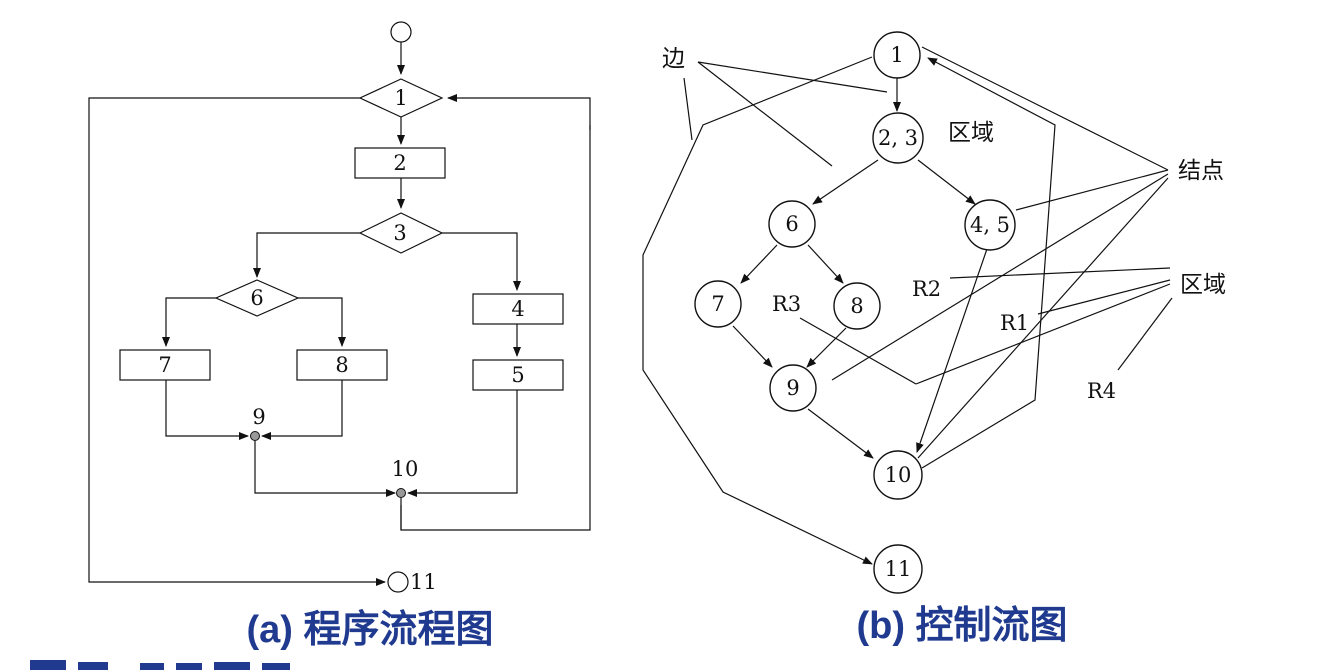  Describe the element at coordinates (961, 626) in the screenshot. I see `cfg-caption: (b) 控制流图` at that location.